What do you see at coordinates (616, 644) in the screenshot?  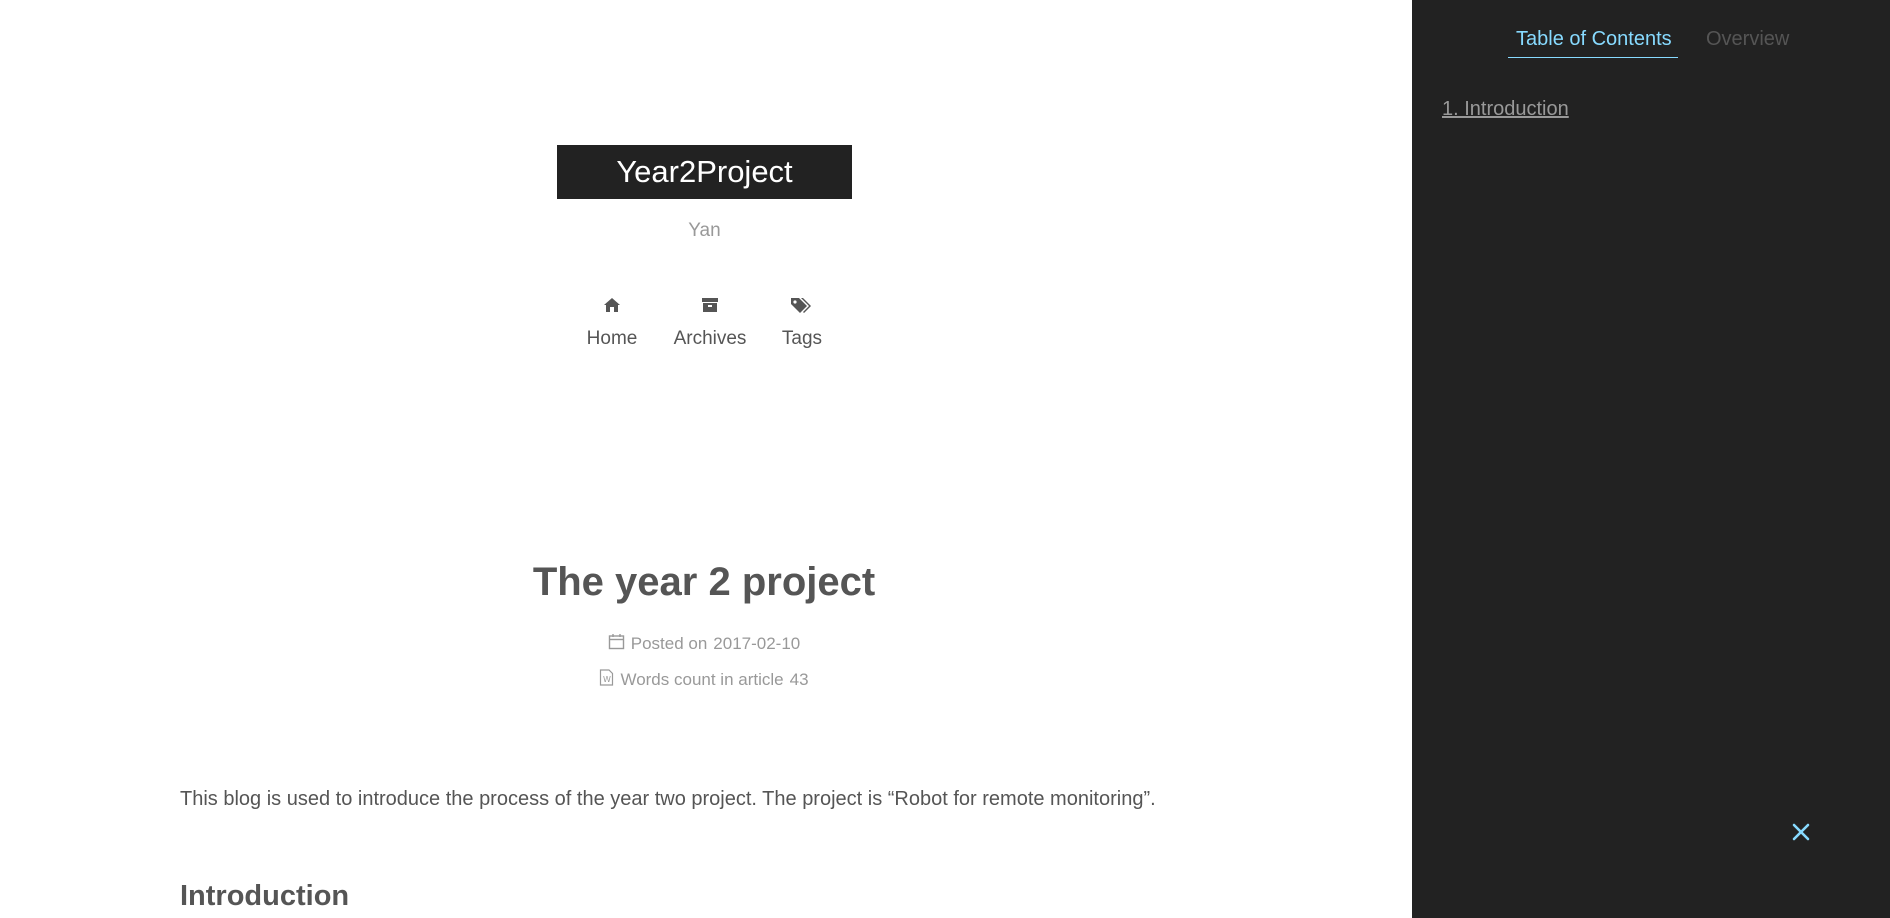 I see `calendar-icon` at bounding box center [616, 644].